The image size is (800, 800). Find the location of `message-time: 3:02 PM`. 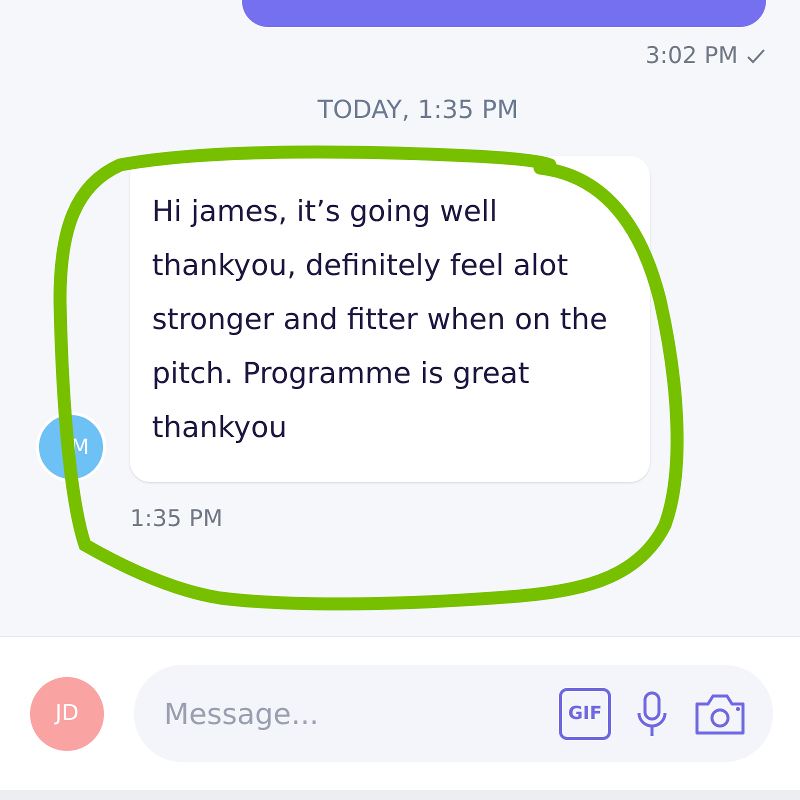

message-time: 3:02 PM is located at coordinates (691, 56).